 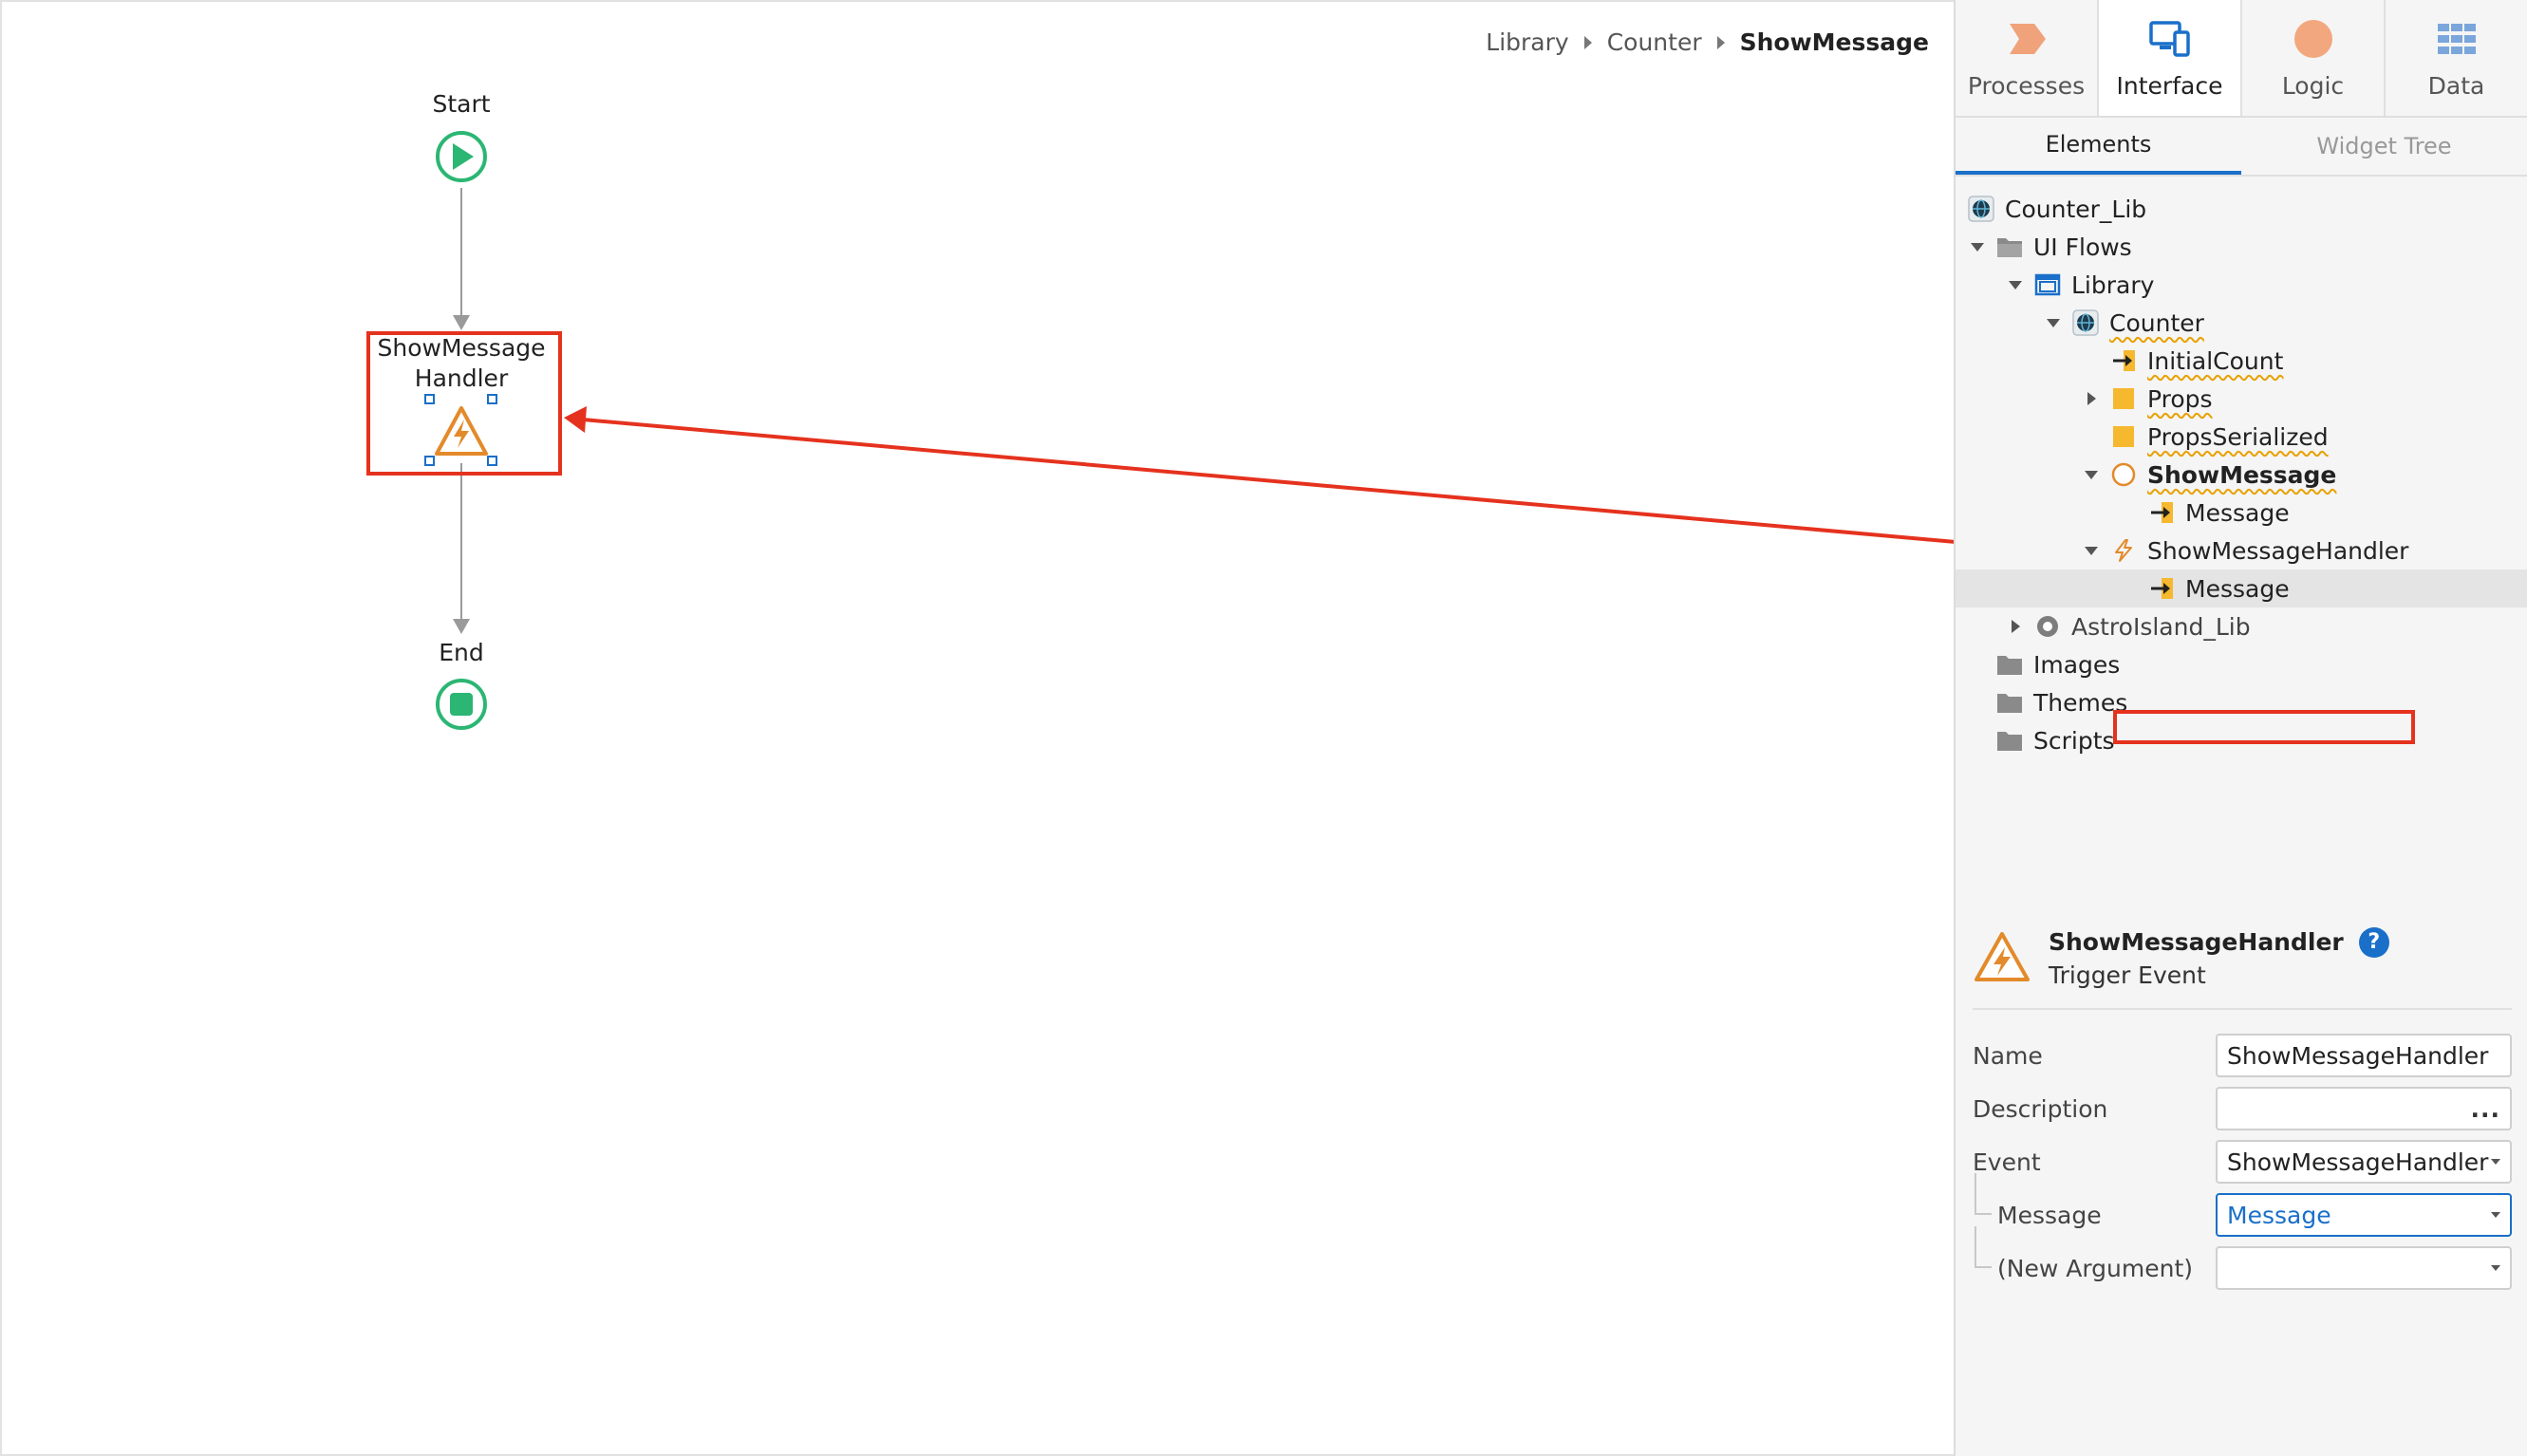 What do you see at coordinates (2456, 86) in the screenshot?
I see `tab-data-label: Data` at bounding box center [2456, 86].